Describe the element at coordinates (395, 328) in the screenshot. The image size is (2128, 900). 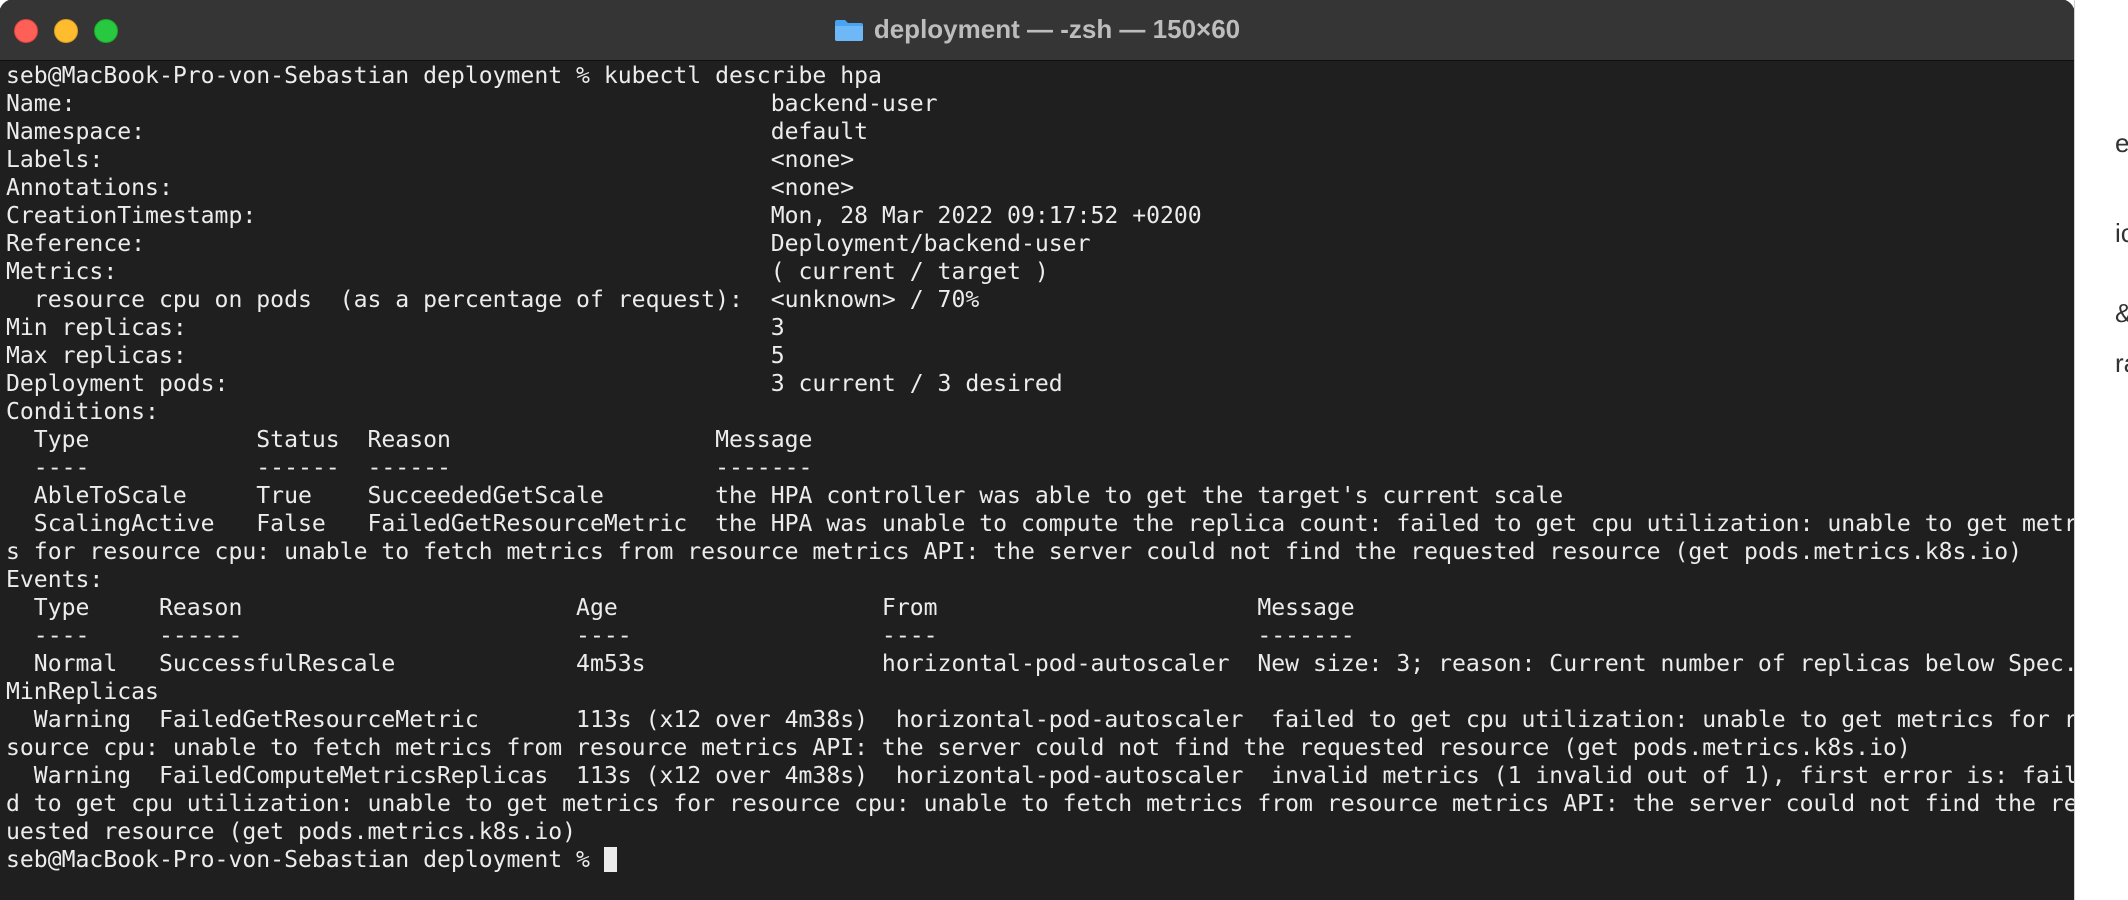
I see `terminal-line: Min replicas: 3` at that location.